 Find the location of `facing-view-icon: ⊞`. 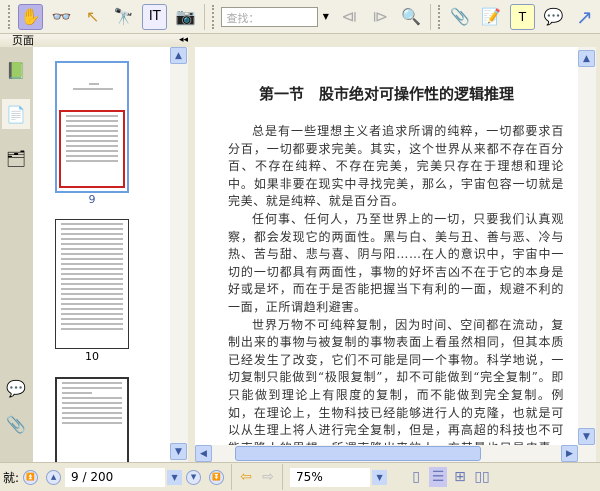

facing-view-icon: ⊞ is located at coordinates (460, 477).